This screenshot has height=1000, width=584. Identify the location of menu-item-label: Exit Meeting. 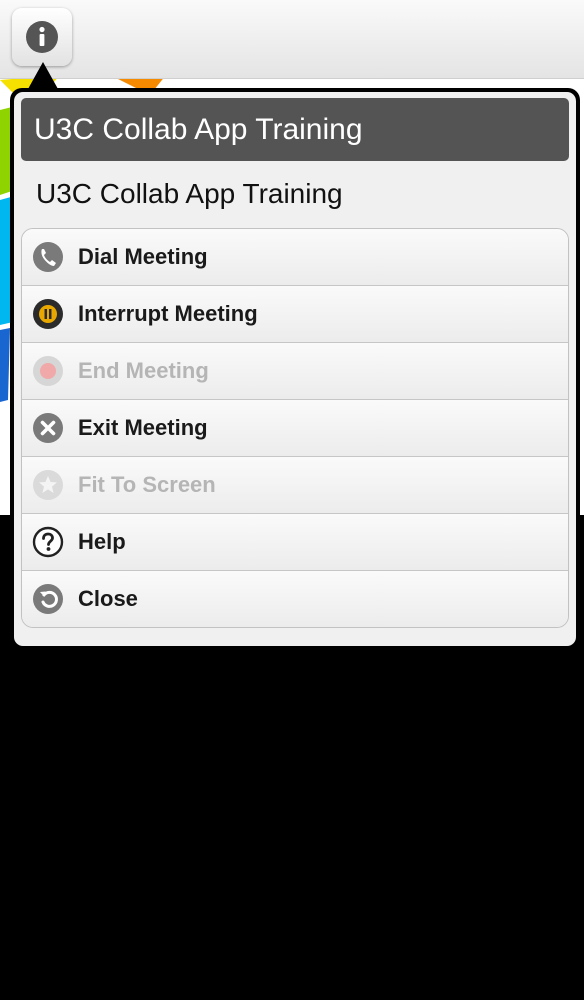
(143, 427).